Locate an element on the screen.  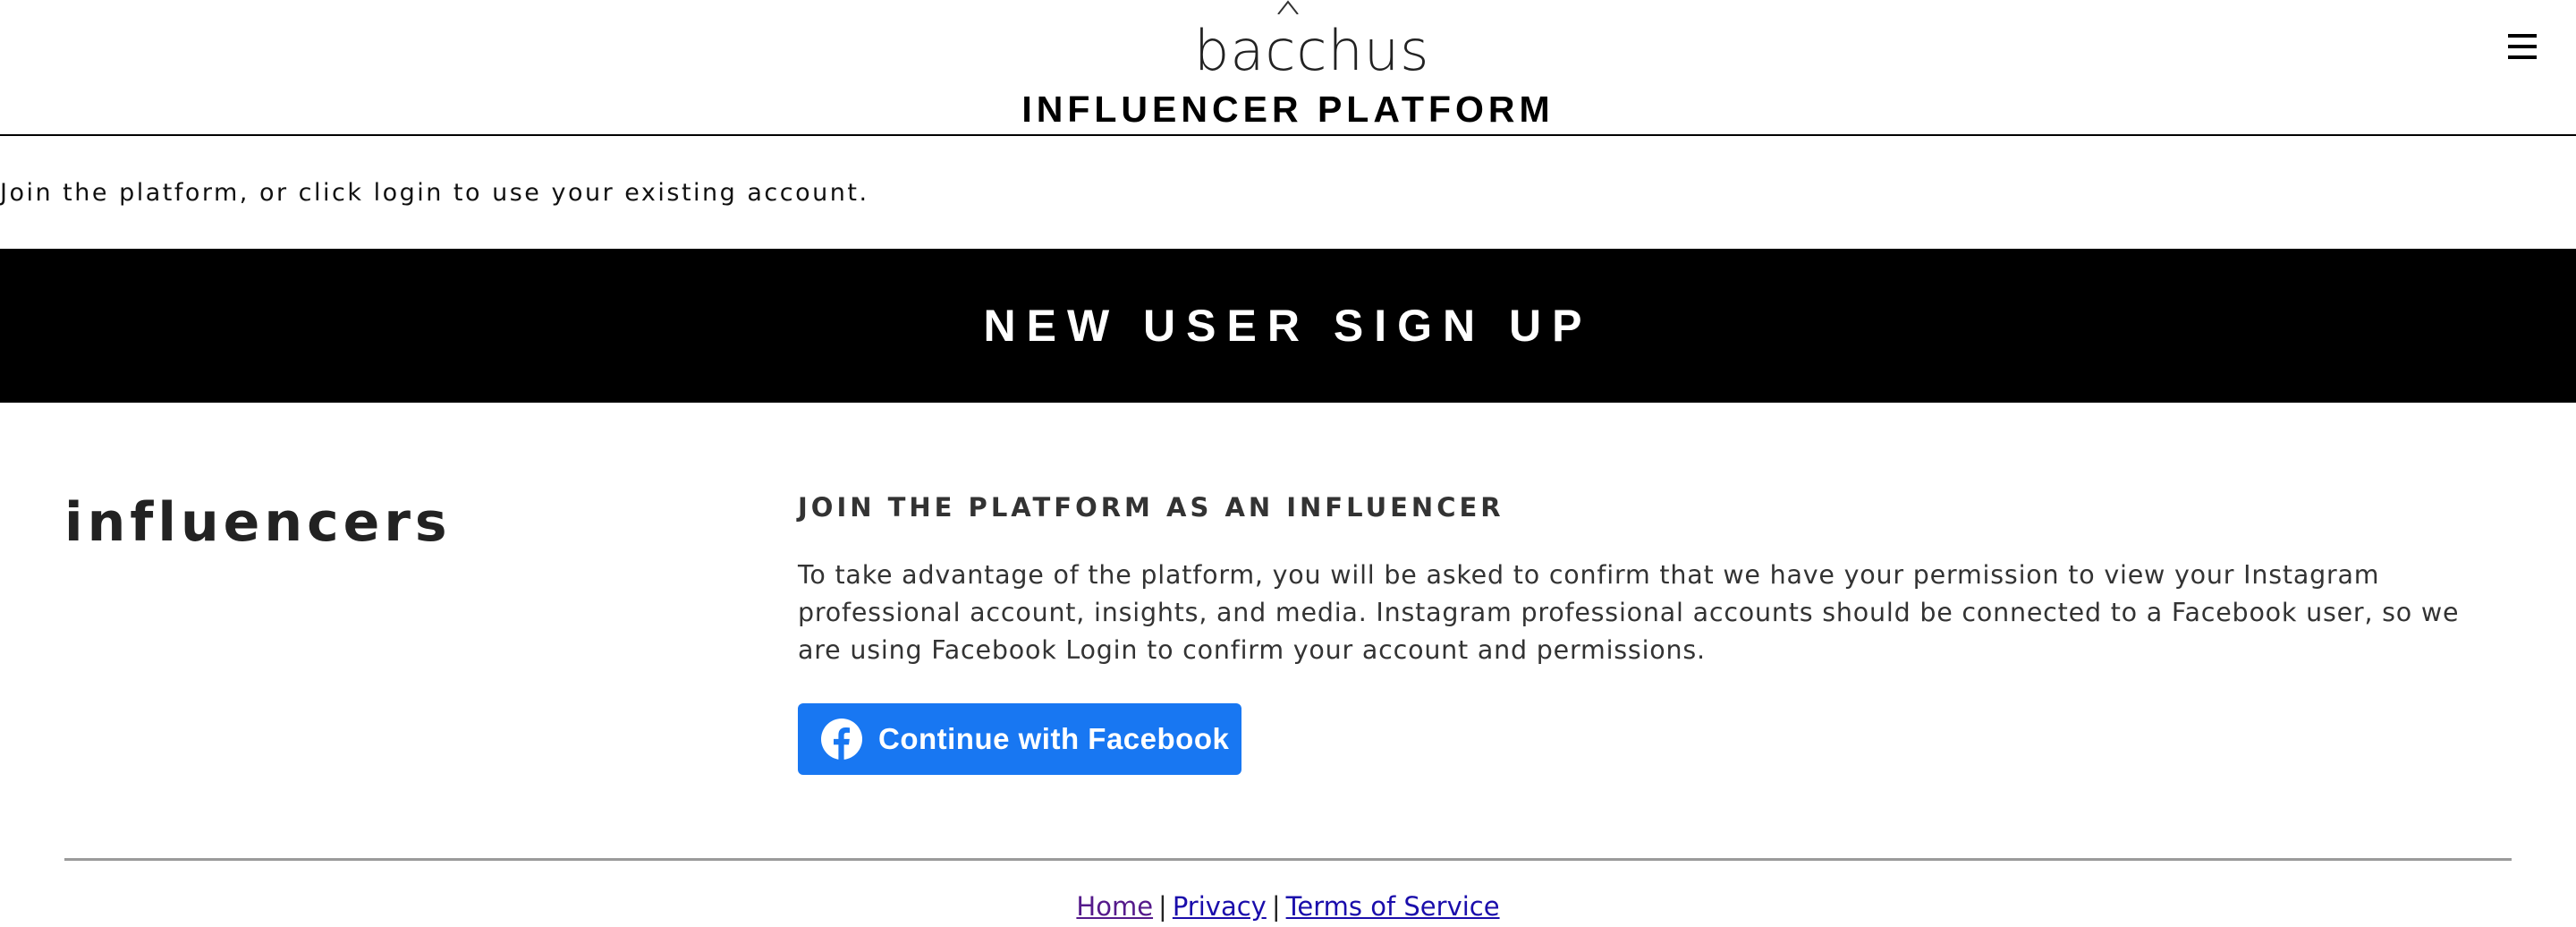
bacchus-logo: bacchus is located at coordinates (1312, 41).